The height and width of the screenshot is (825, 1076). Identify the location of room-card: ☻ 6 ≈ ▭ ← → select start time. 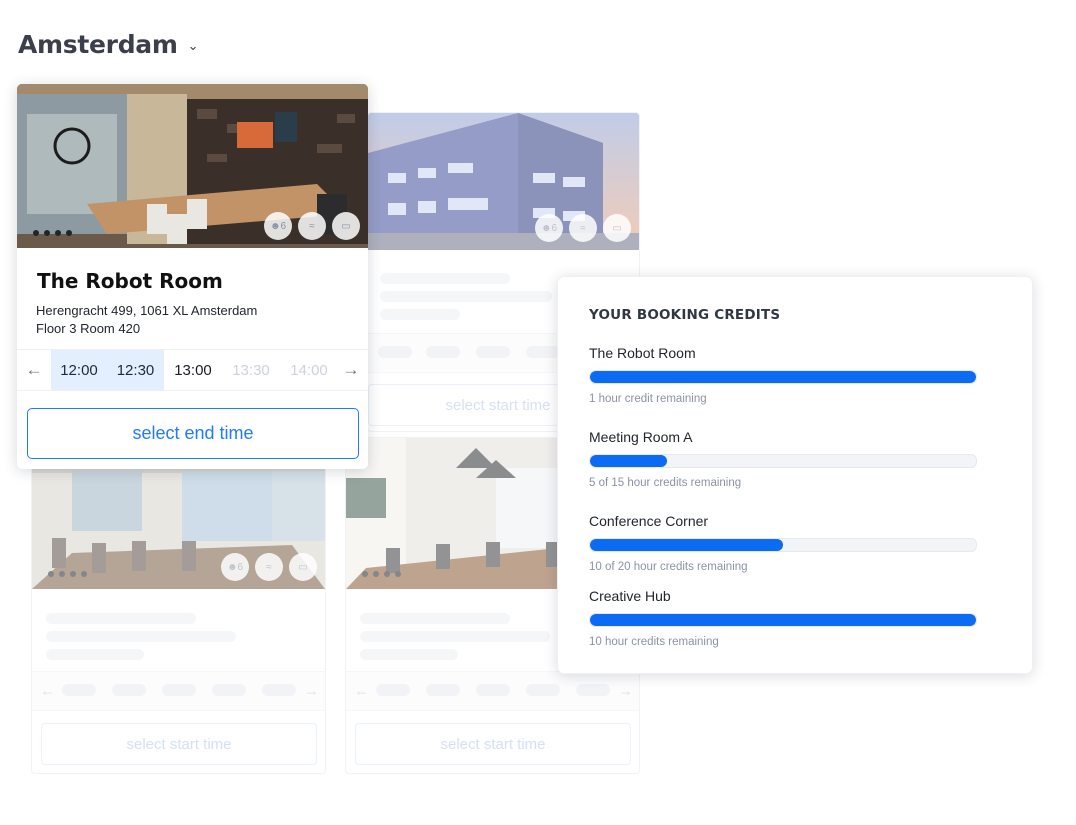
(178, 613).